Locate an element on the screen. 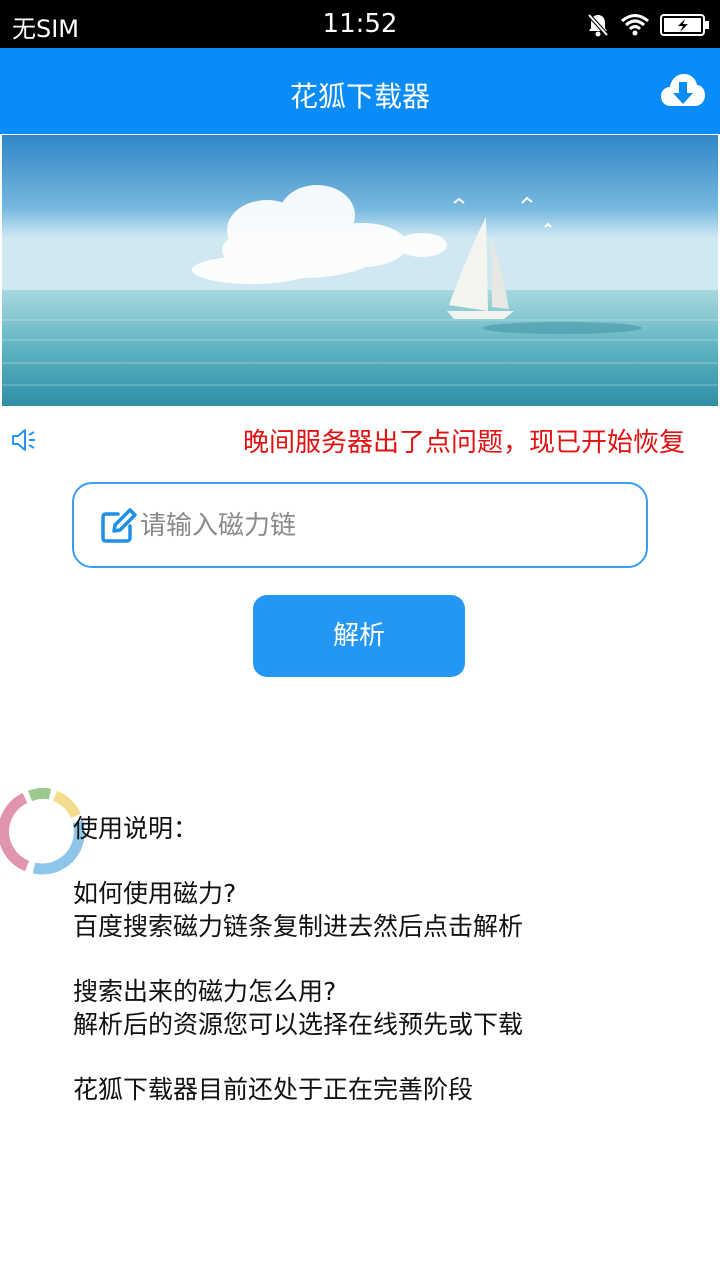  parse-button: 解析 is located at coordinates (359, 636).